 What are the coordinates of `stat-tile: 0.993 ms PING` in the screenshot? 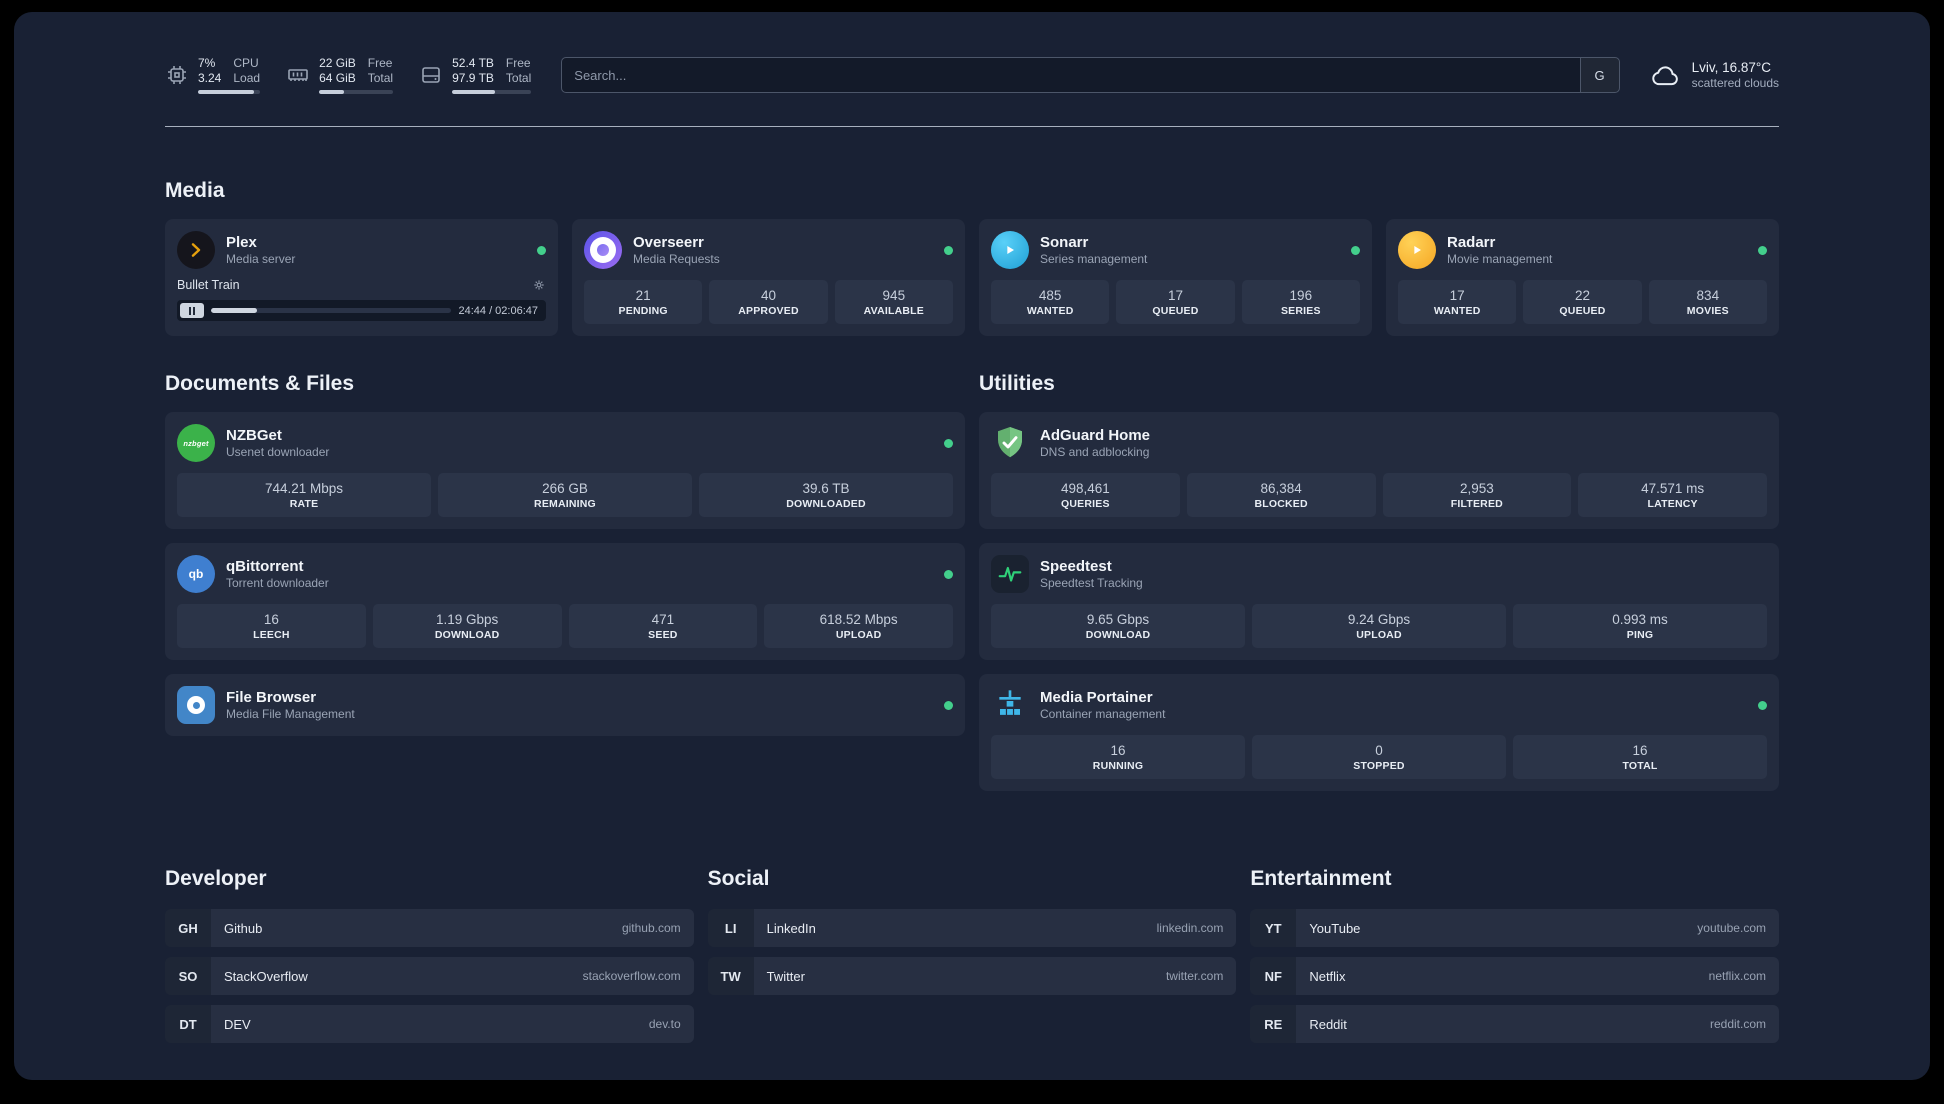 It's located at (1640, 626).